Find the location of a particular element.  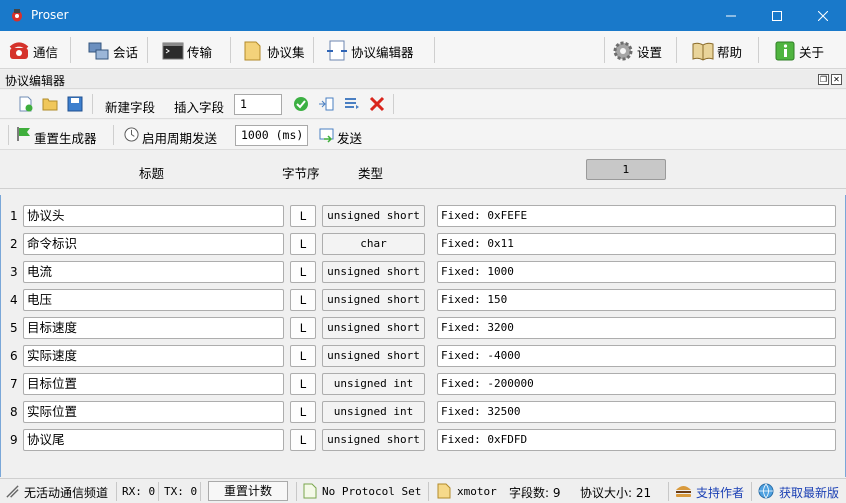

row-number: 5 is located at coordinates (14, 328).